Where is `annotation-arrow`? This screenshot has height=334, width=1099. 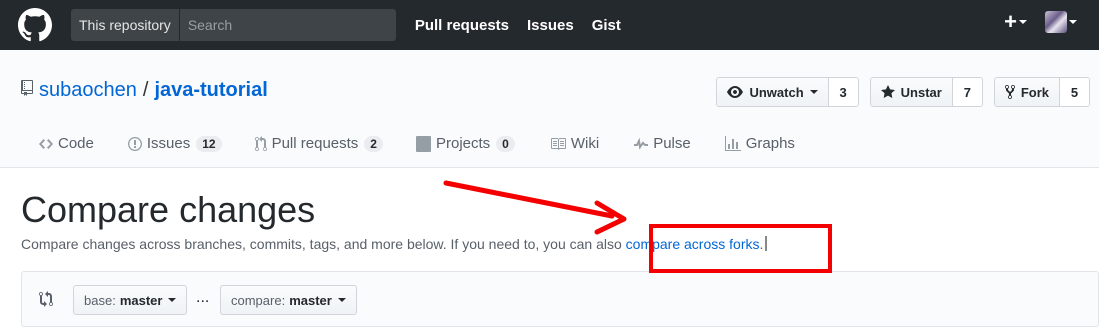
annotation-arrow is located at coordinates (535, 207).